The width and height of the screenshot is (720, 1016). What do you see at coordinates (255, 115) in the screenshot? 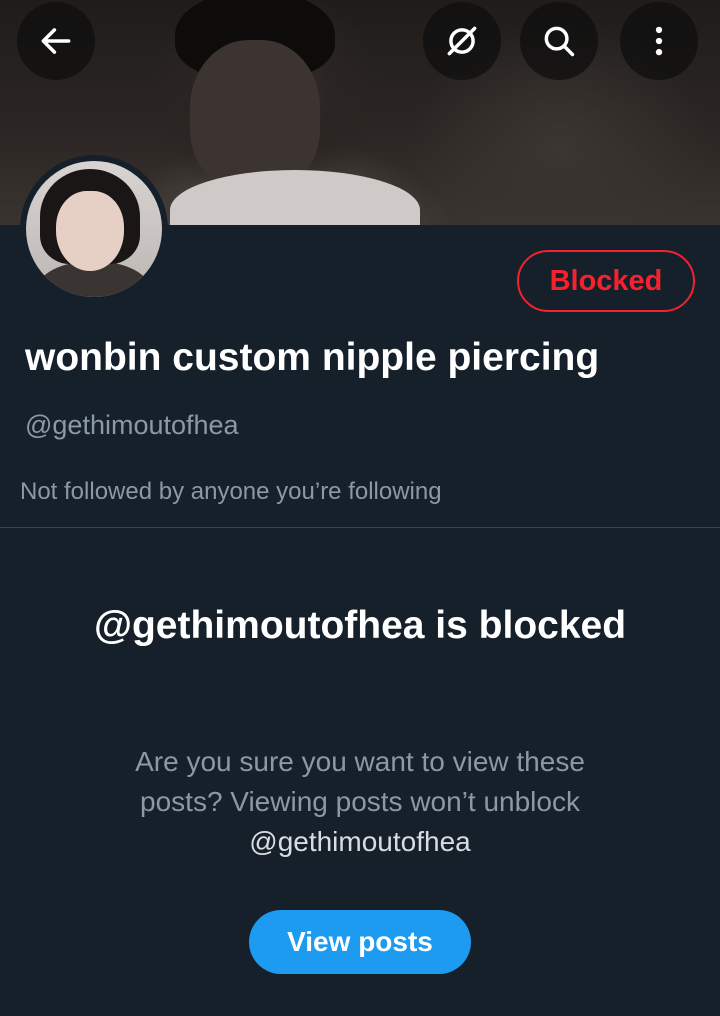
I see `banner-photo-face` at bounding box center [255, 115].